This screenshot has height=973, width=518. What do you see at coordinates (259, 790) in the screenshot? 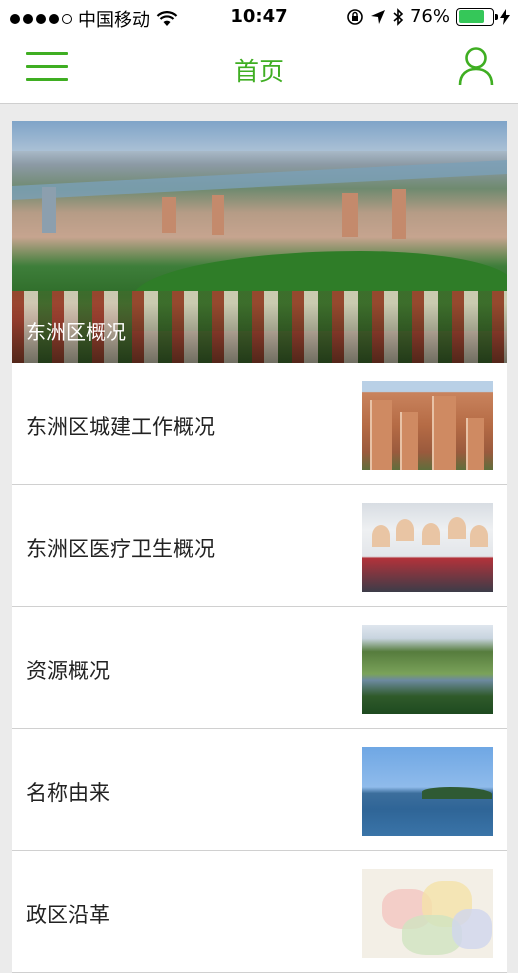
I see `list-item: 名称由来` at bounding box center [259, 790].